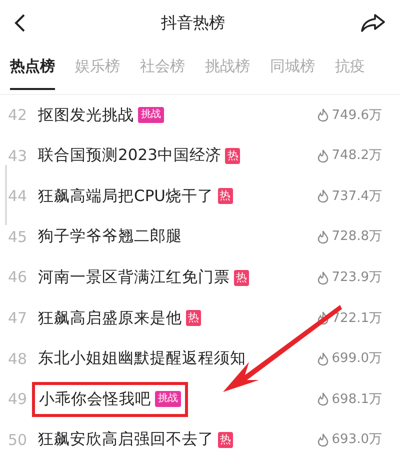 The height and width of the screenshot is (470, 400). Describe the element at coordinates (162, 72) in the screenshot. I see `tab: 社会榜` at that location.